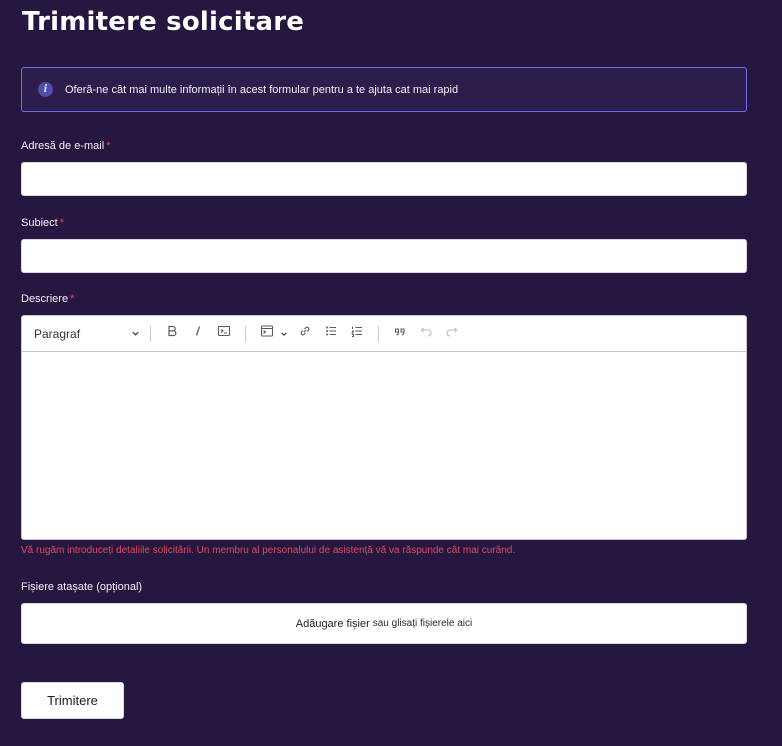  I want to click on drop-text: sau glisați fișierele aici, so click(422, 623).